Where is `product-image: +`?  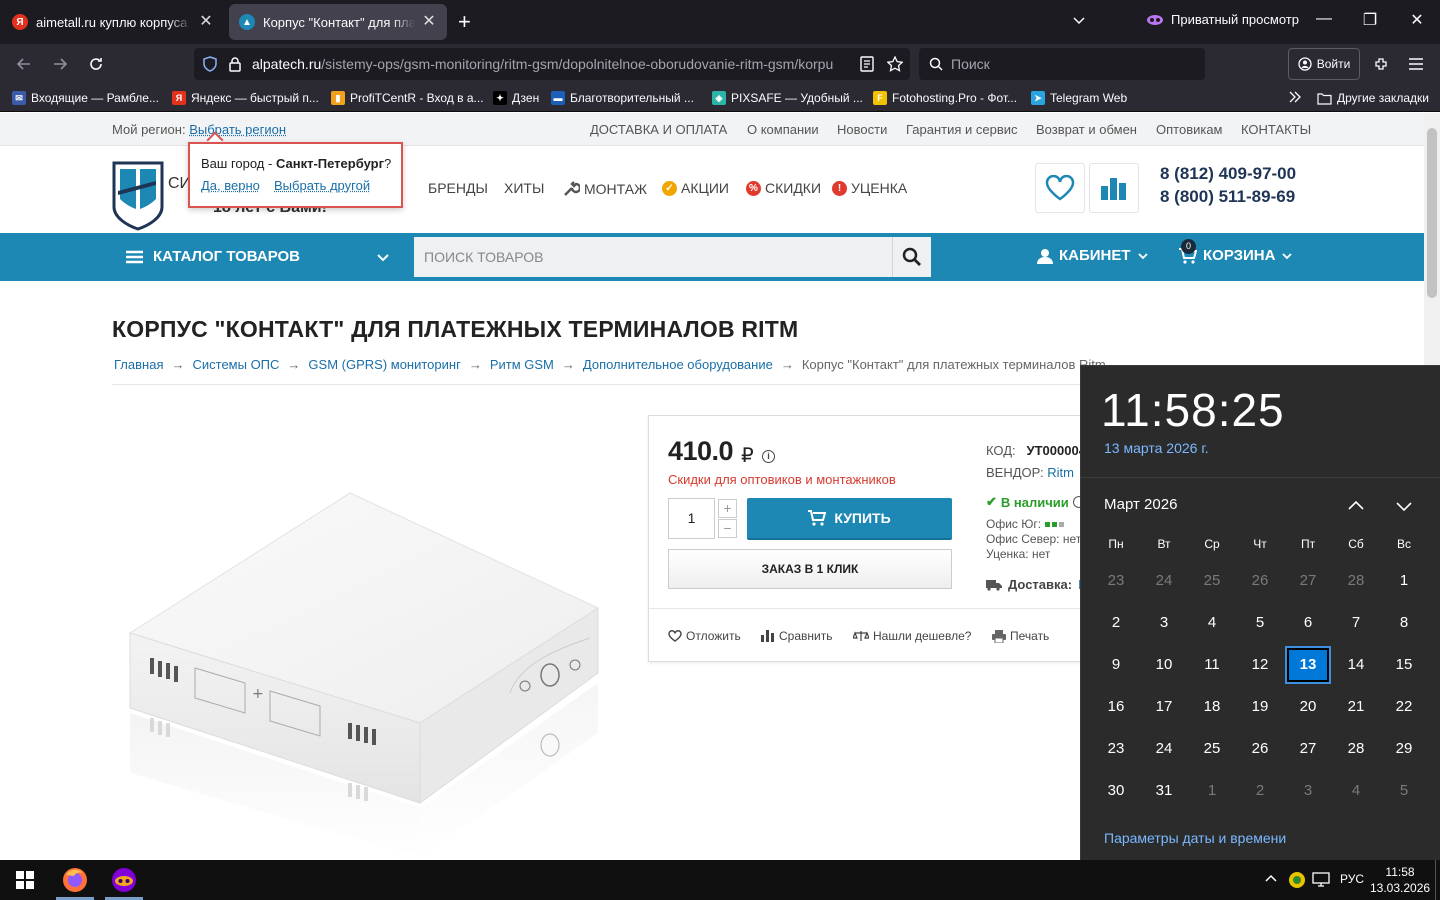 product-image: + is located at coordinates (365, 665).